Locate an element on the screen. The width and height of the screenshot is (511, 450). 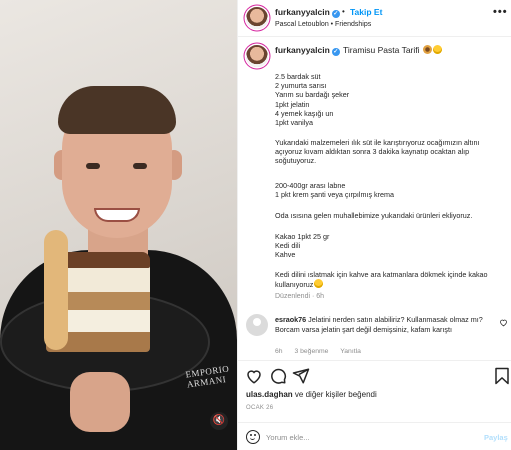
ingredient-line: Kakao 1pkt 25 gr is located at coordinates (302, 236).